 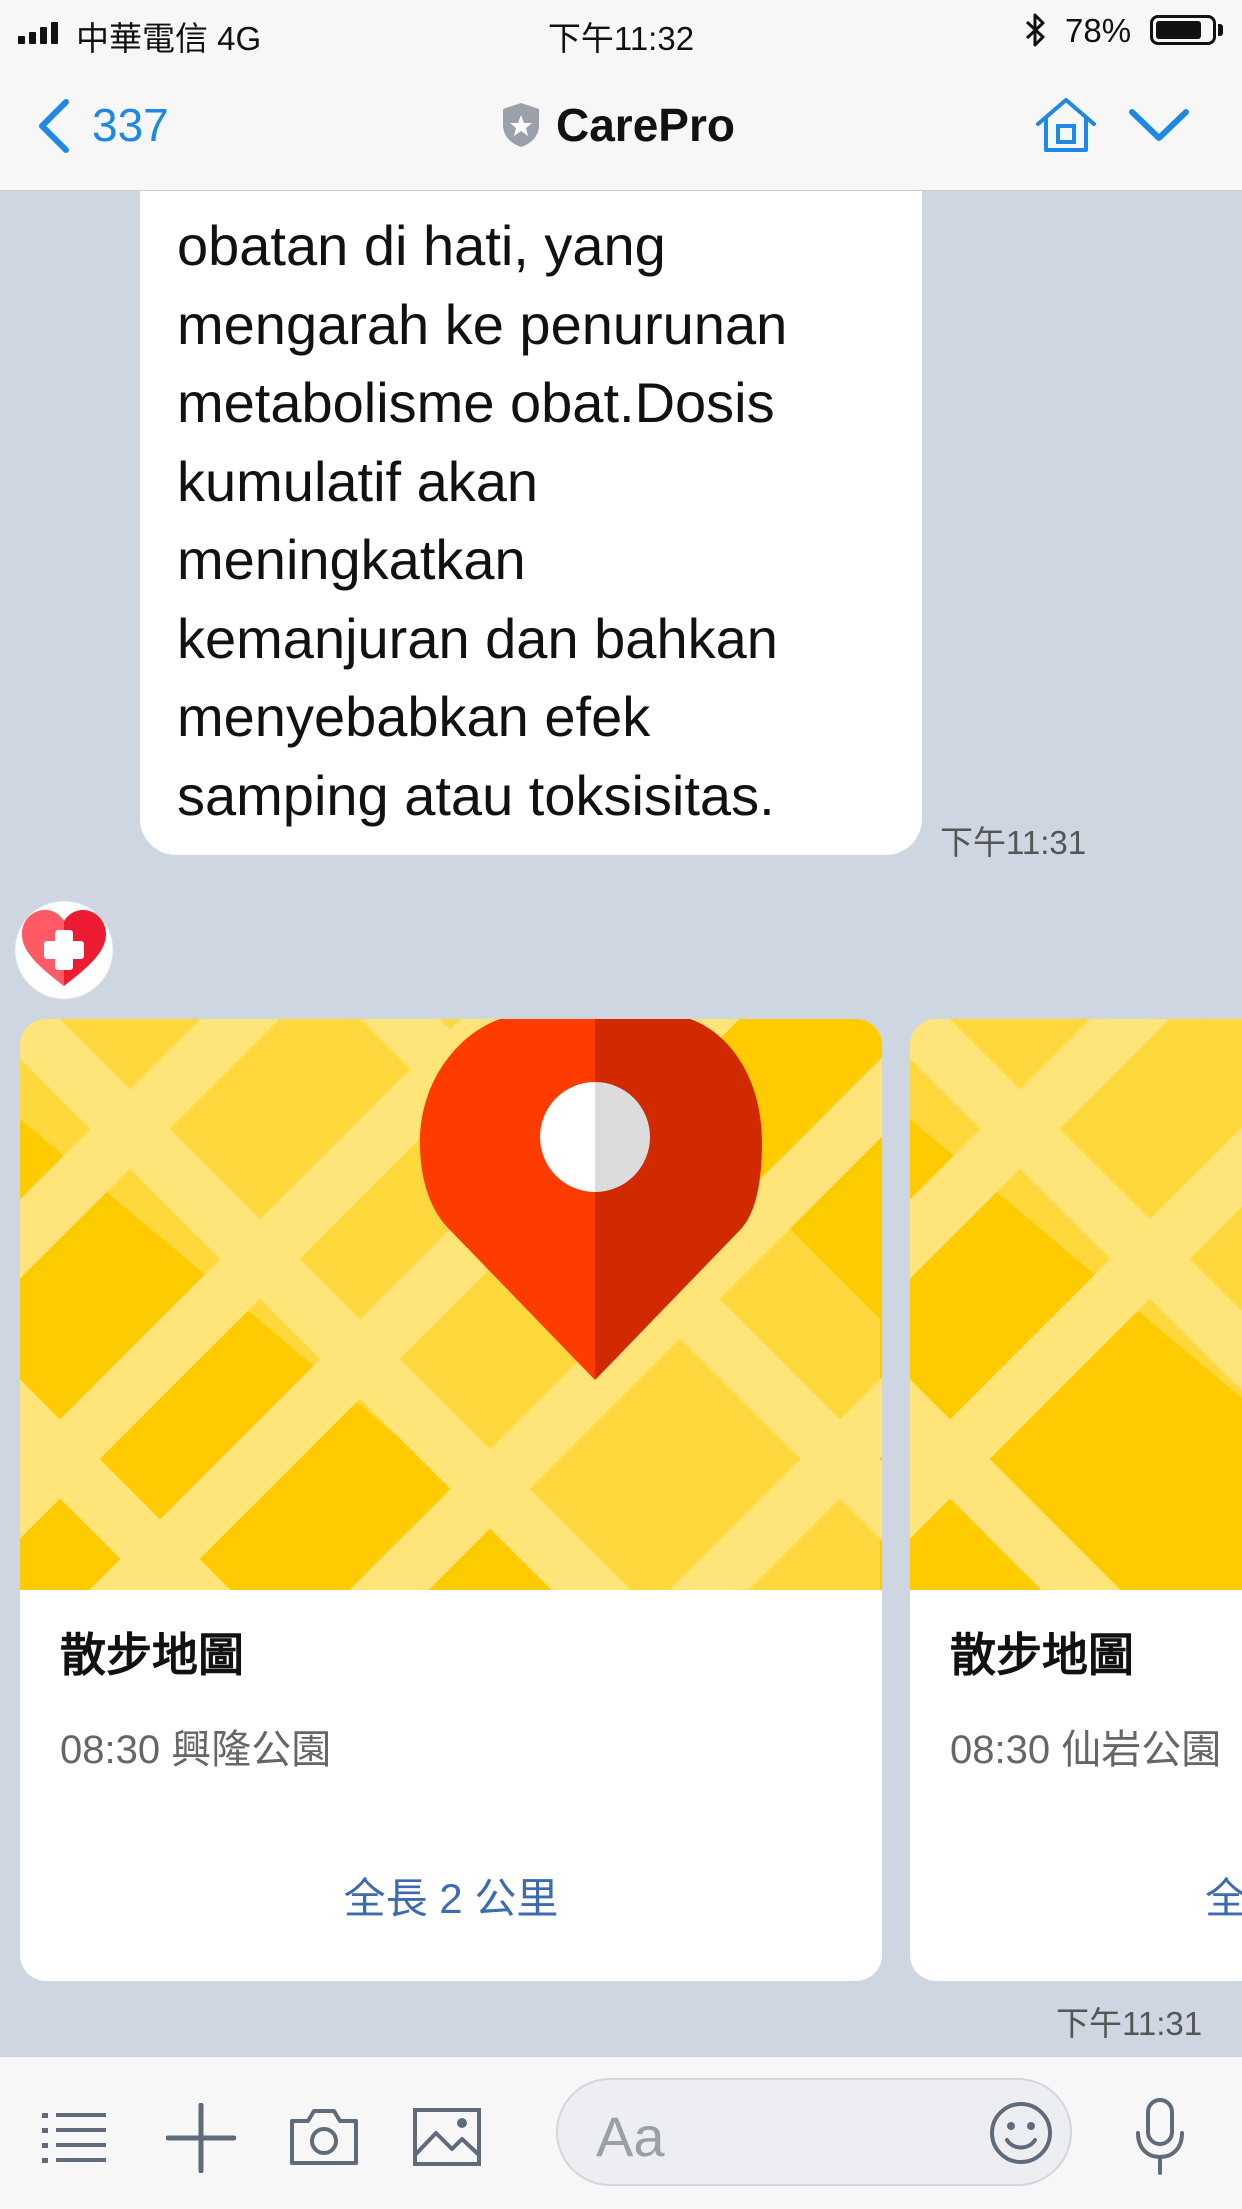 What do you see at coordinates (630, 2136) in the screenshot?
I see `message-input-placeholder: Aa` at bounding box center [630, 2136].